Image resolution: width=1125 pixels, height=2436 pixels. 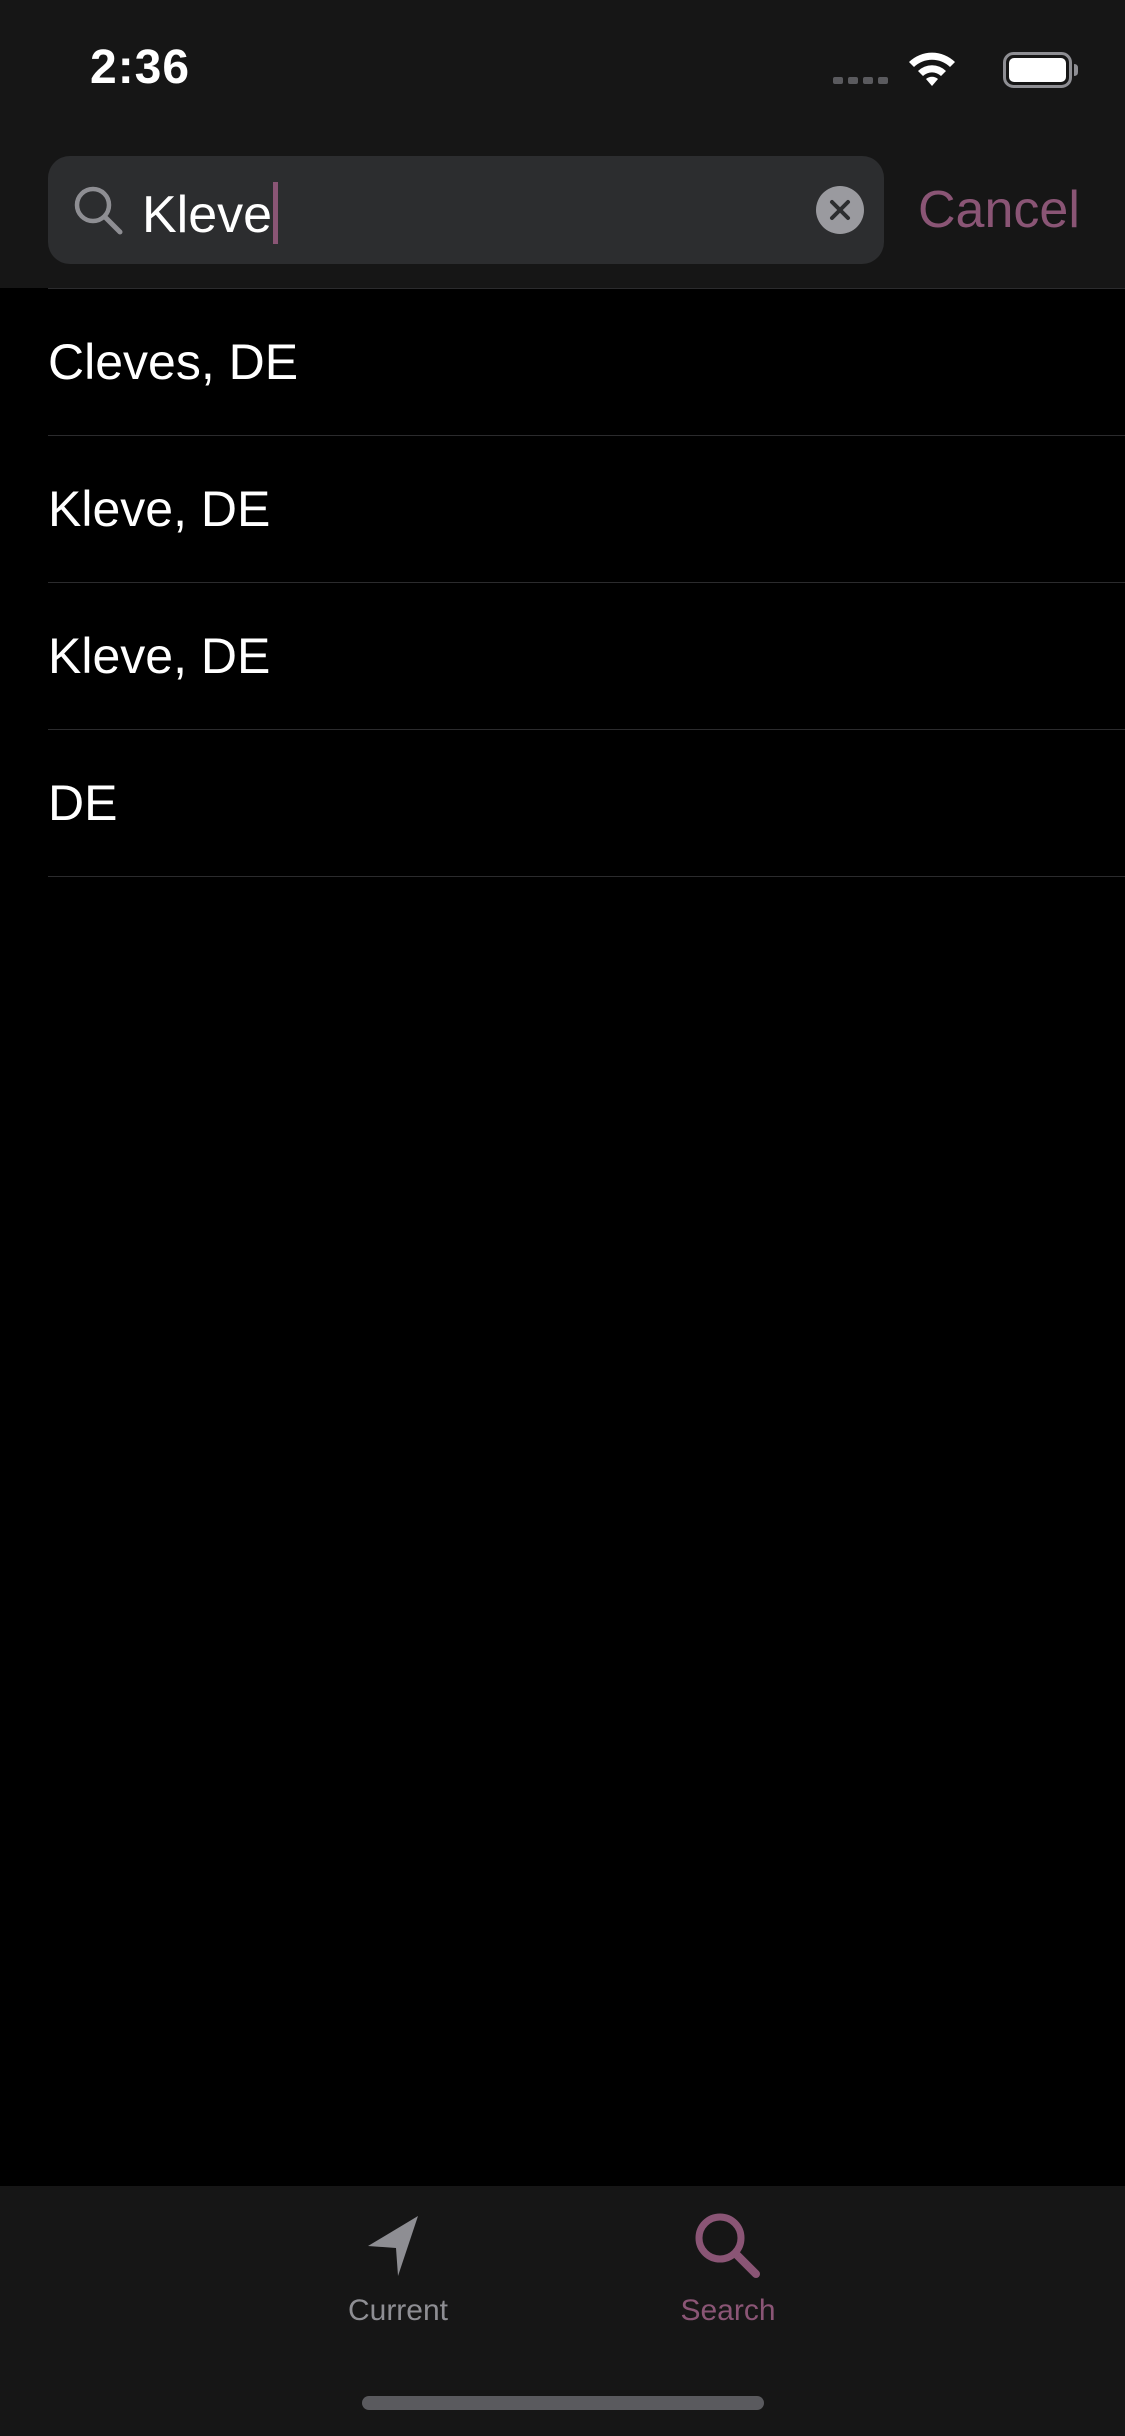 What do you see at coordinates (562, 144) in the screenshot?
I see `header: 2:36 Kleve Cancel` at bounding box center [562, 144].